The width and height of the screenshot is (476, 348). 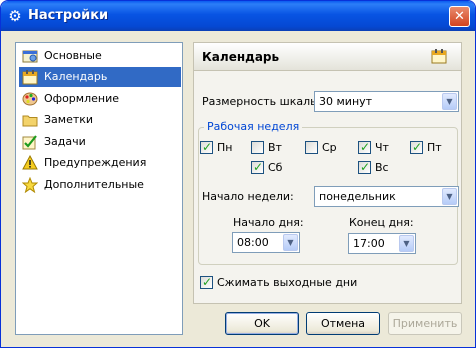 I want to click on warning-icon, so click(x=30, y=162).